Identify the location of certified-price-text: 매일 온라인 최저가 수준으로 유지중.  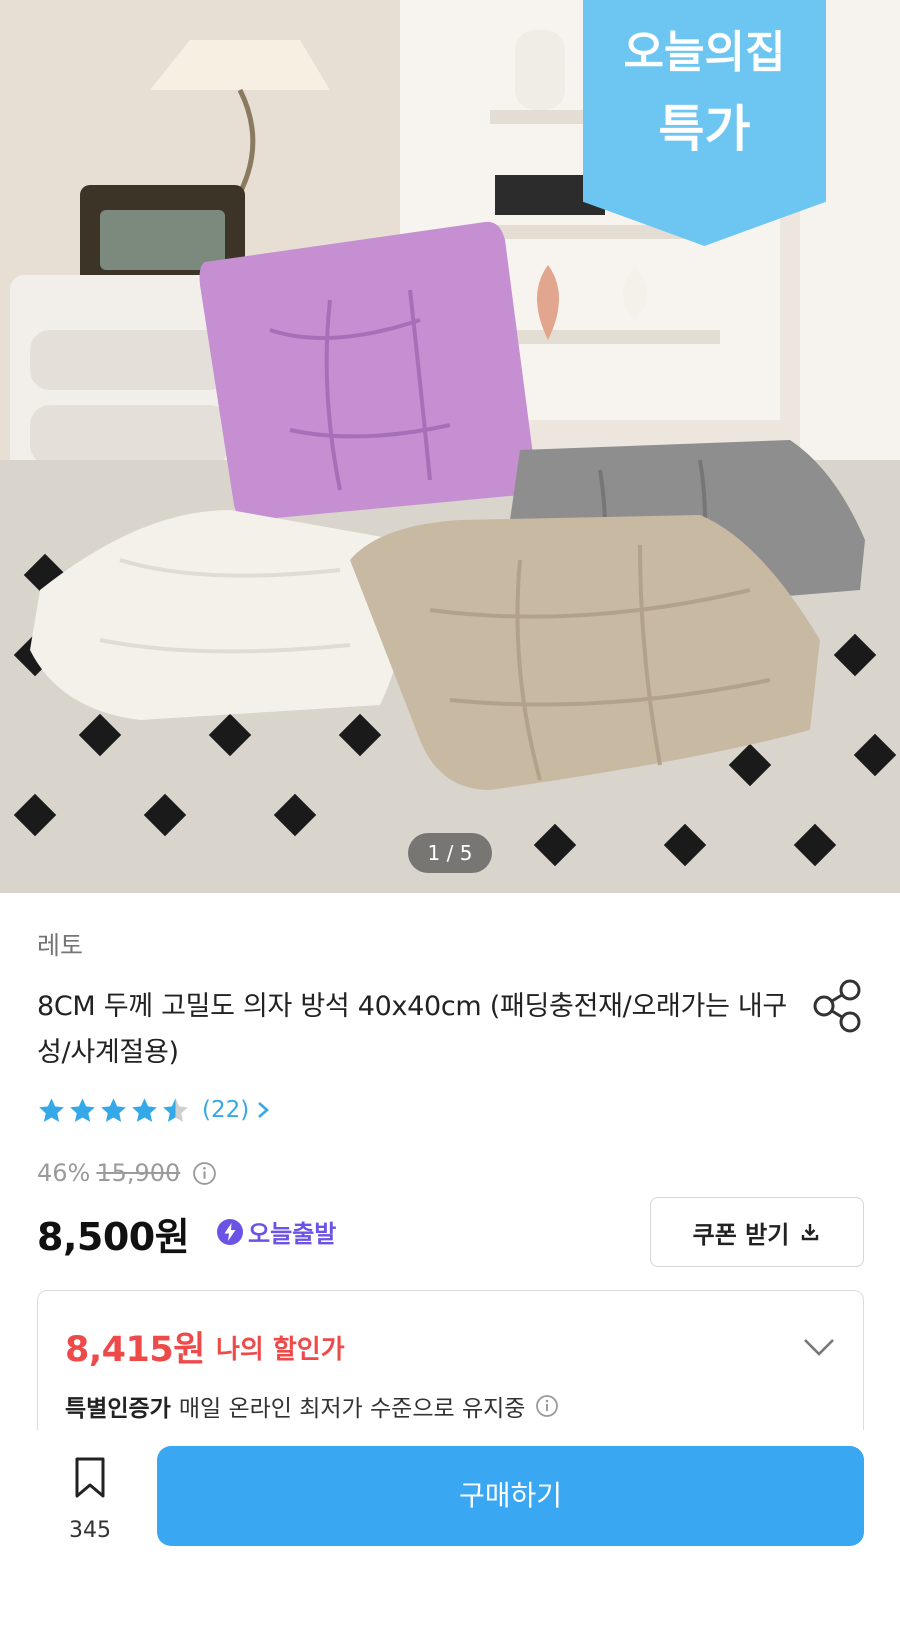
(352, 1409).